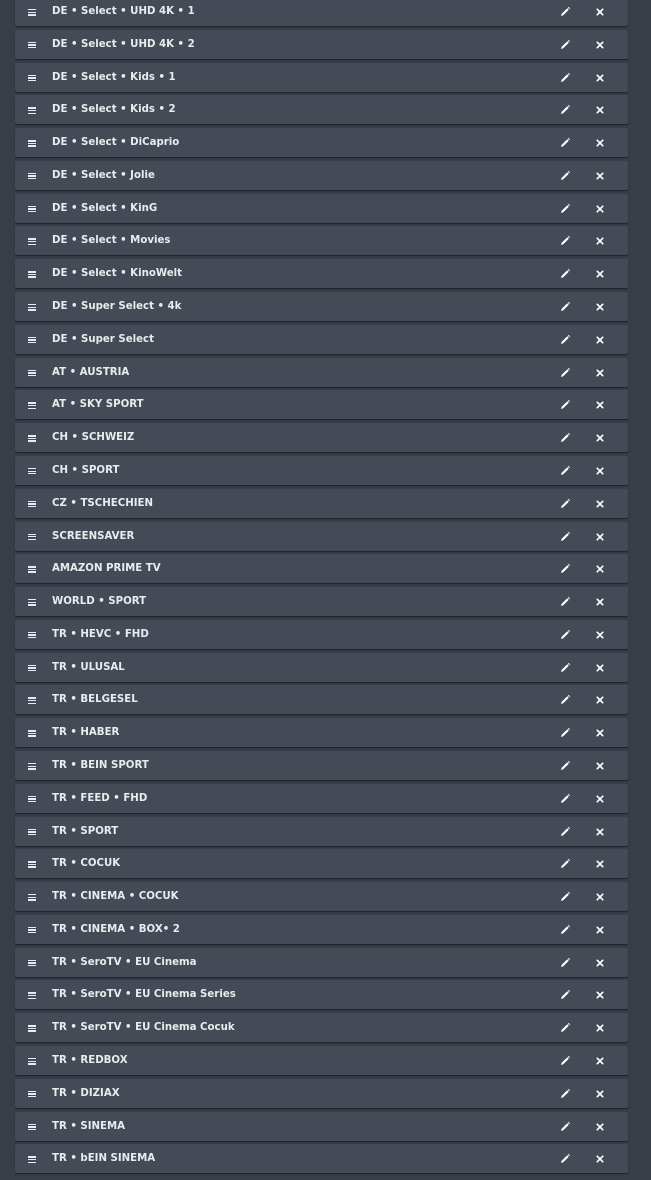  Describe the element at coordinates (321, 175) in the screenshot. I see `list-item: DE • Select • Jolie` at that location.